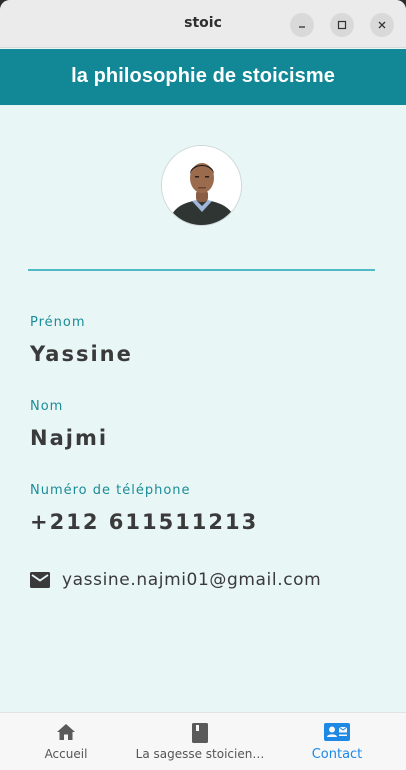 This screenshot has width=406, height=770. Describe the element at coordinates (337, 741) in the screenshot. I see `nav-item-contact: Contact` at that location.